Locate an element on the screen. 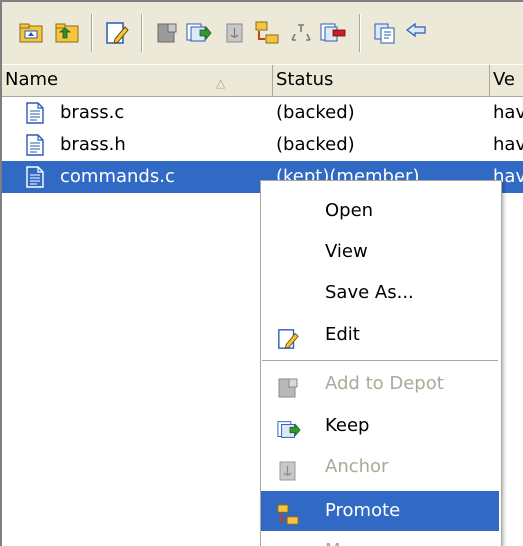  menu-item-edit: Edit is located at coordinates (380, 335).